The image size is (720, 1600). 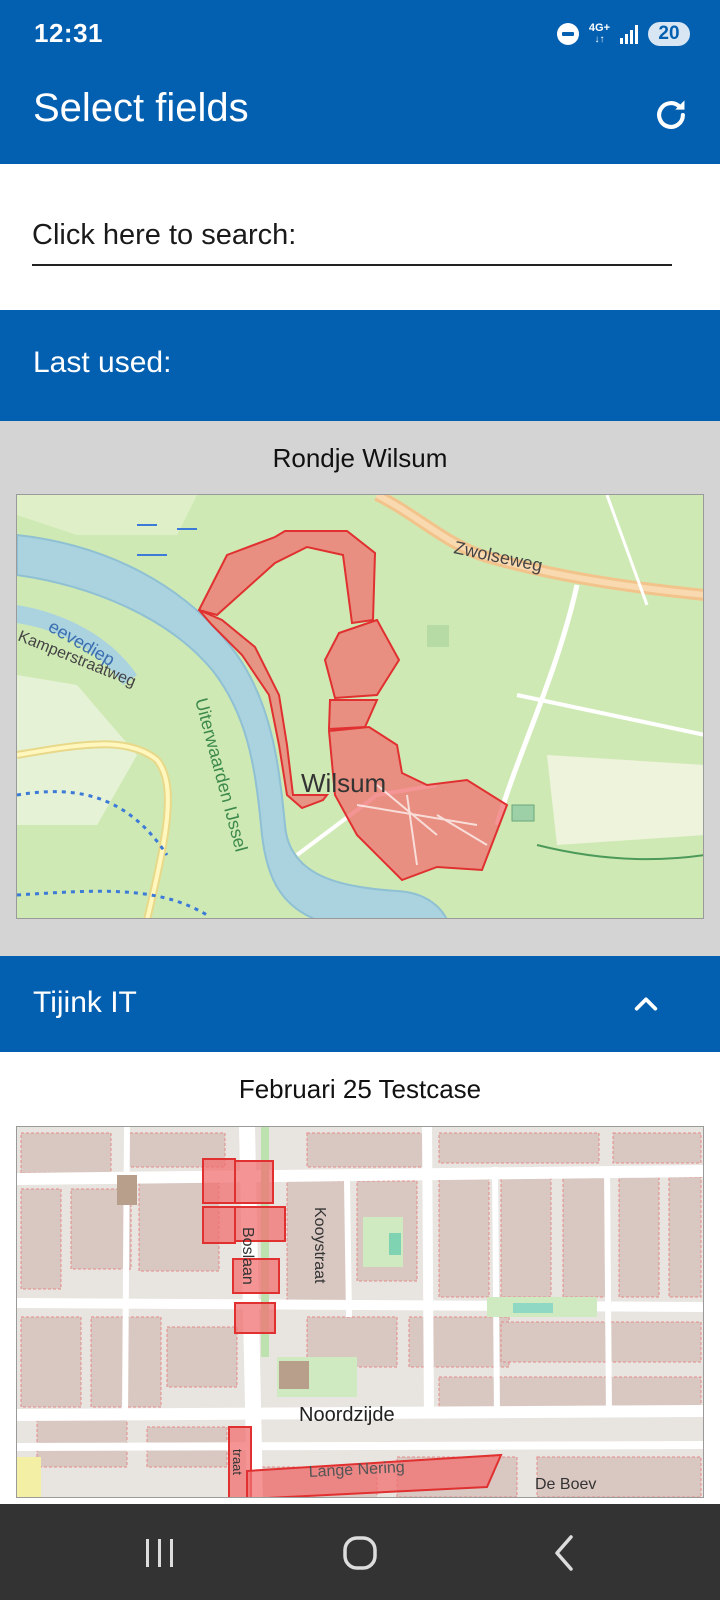 I want to click on signal-icon, so click(x=629, y=34).